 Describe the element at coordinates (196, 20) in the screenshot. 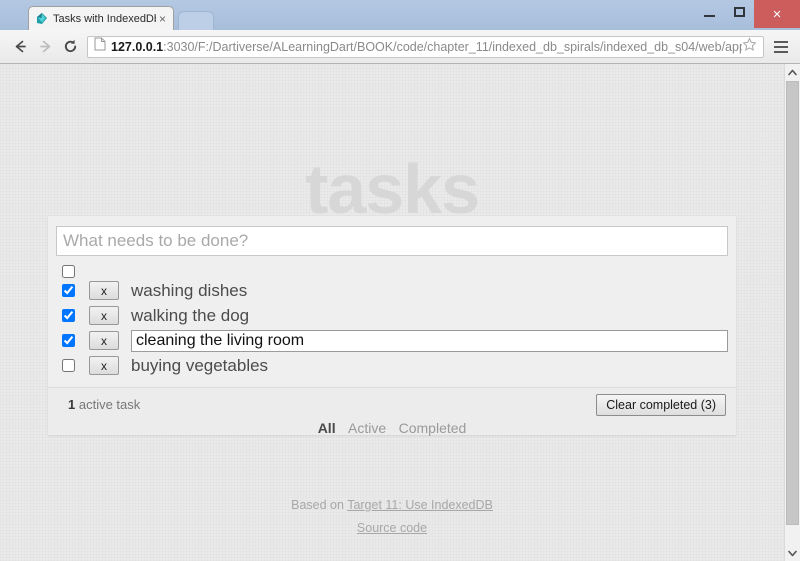

I see `new-tab-button` at that location.